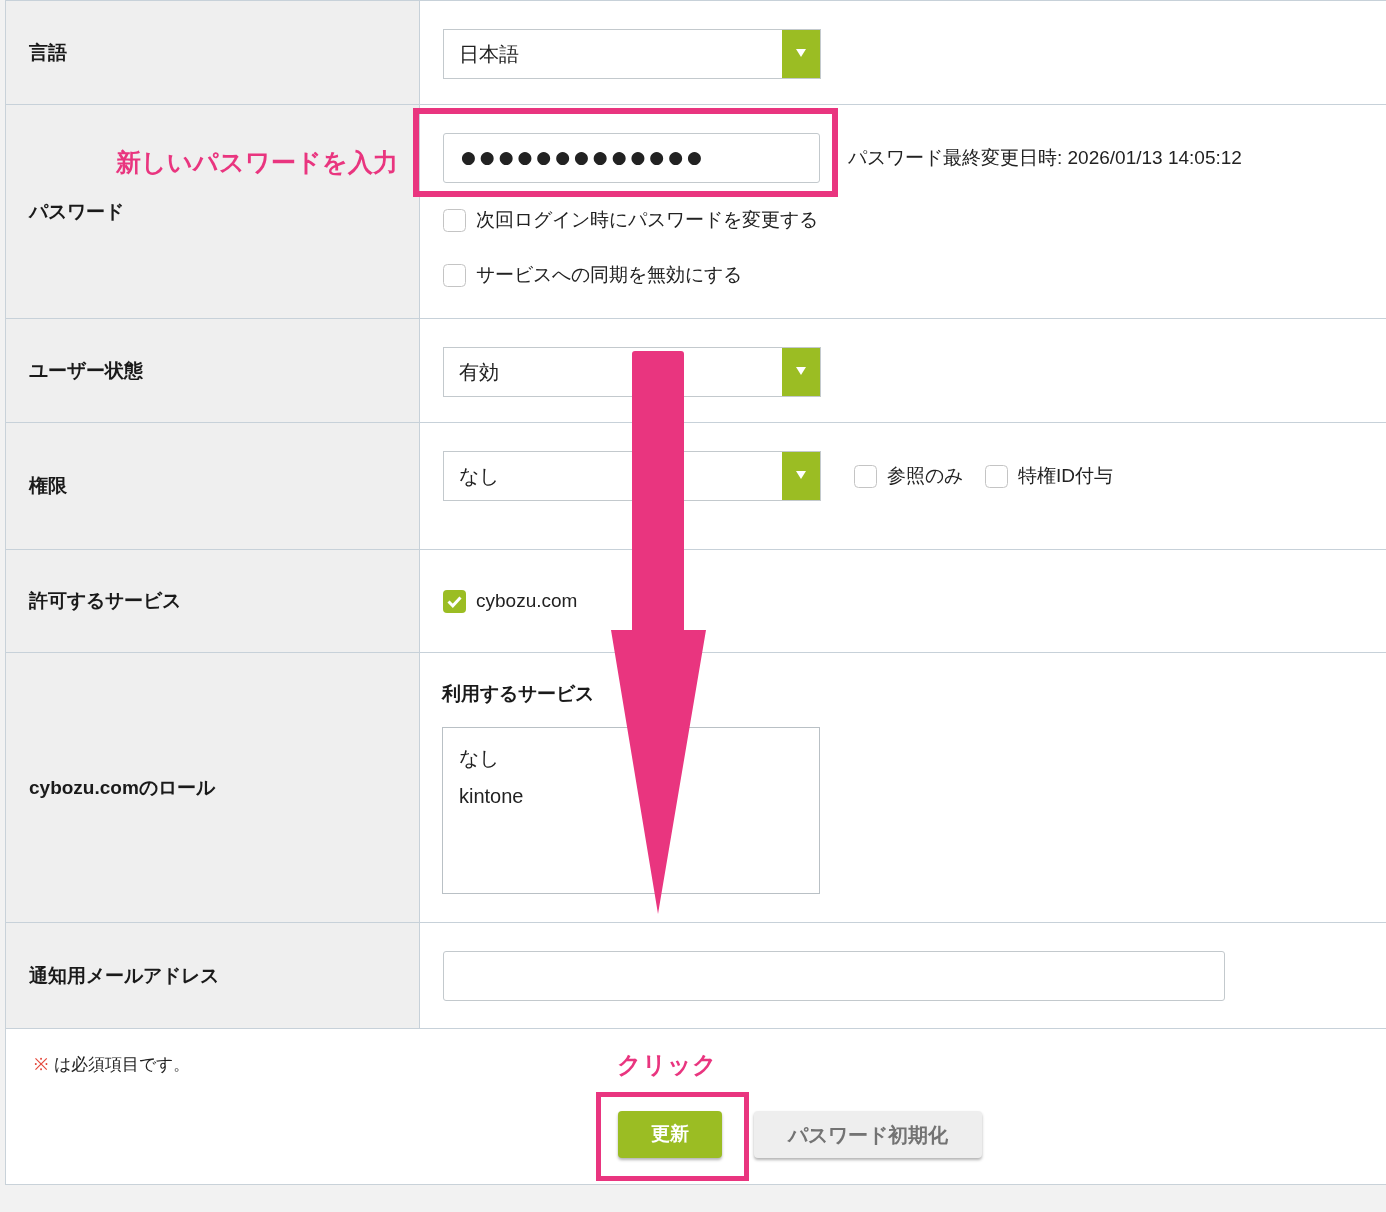 This screenshot has width=1386, height=1212. Describe the element at coordinates (647, 220) in the screenshot. I see `checkbox-label: 次回ログイン時にパスワードを変更する` at that location.